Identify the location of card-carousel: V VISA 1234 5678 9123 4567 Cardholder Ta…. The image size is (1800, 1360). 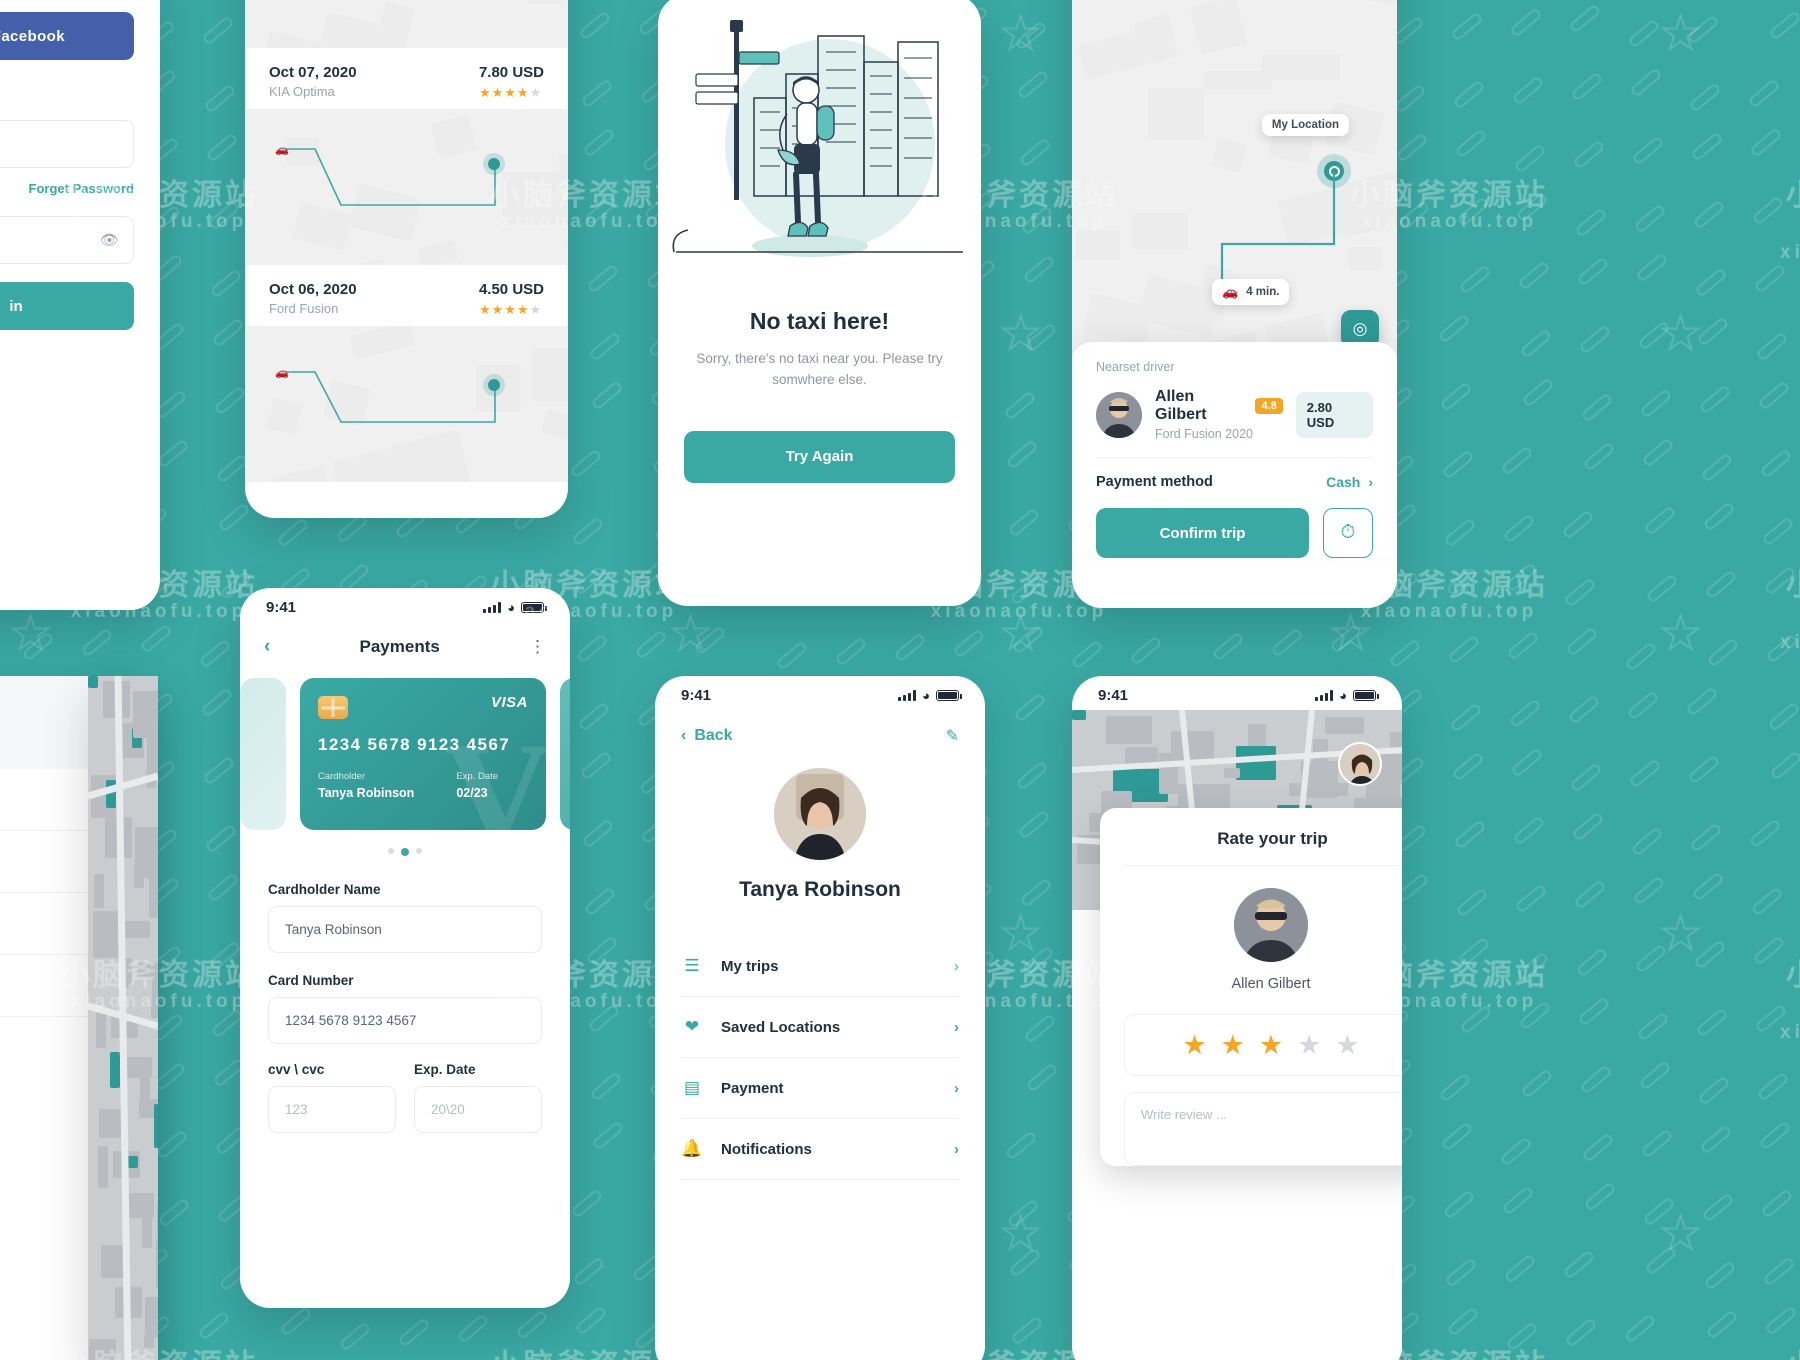
(405, 754).